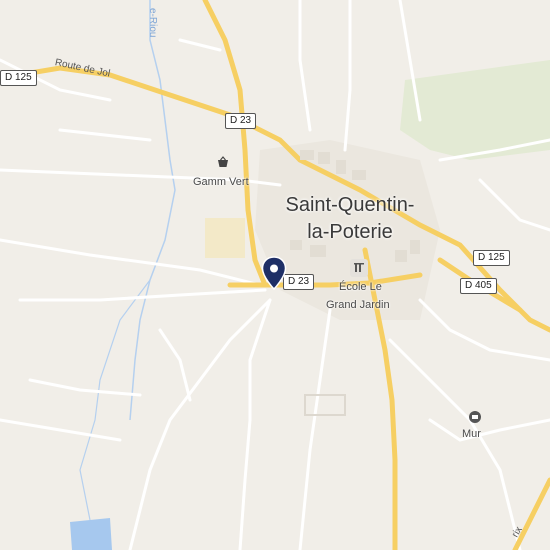 This screenshot has height=550, width=550. I want to click on road-shield-d405: D 405, so click(478, 286).